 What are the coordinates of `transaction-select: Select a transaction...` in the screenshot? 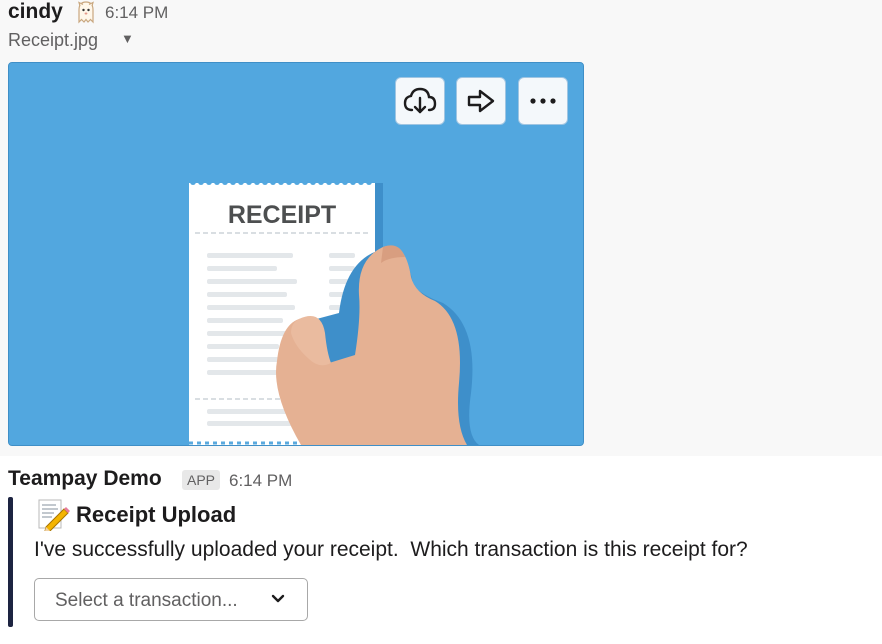 It's located at (171, 599).